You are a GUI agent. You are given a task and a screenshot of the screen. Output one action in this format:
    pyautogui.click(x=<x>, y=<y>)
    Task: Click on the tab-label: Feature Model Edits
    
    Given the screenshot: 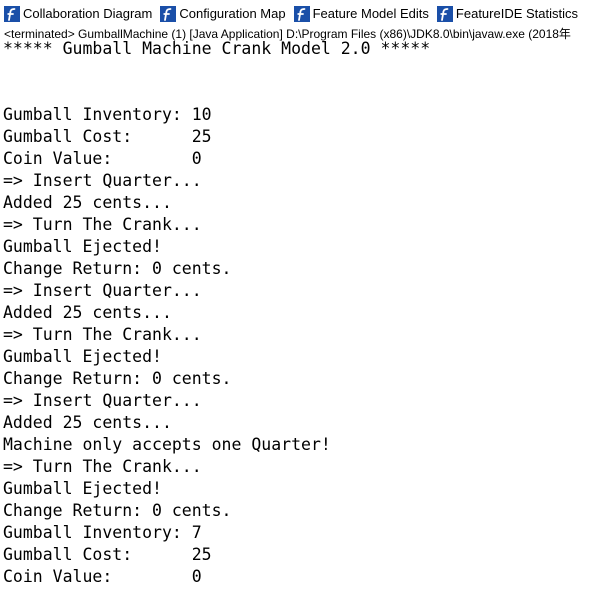 What is the action you would take?
    pyautogui.click(x=370, y=13)
    